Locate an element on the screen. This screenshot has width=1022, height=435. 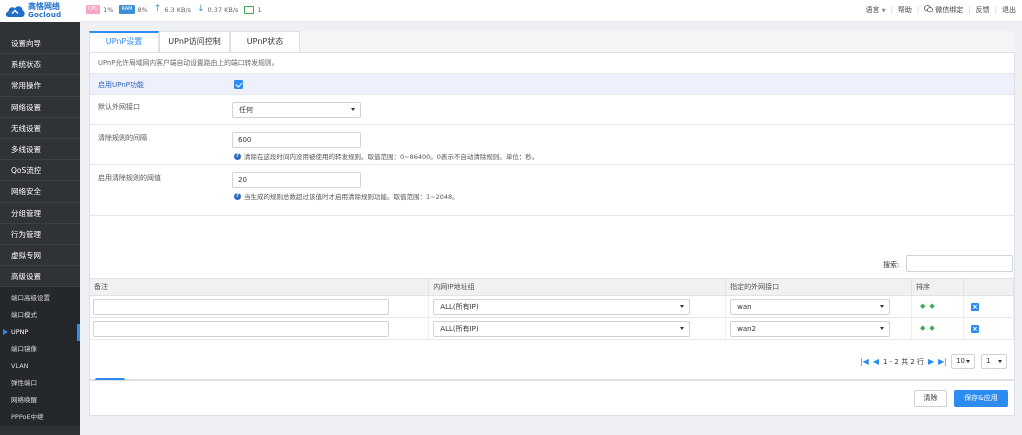
sidebar-sub-elastic-port: 弹性端口 is located at coordinates (40, 383).